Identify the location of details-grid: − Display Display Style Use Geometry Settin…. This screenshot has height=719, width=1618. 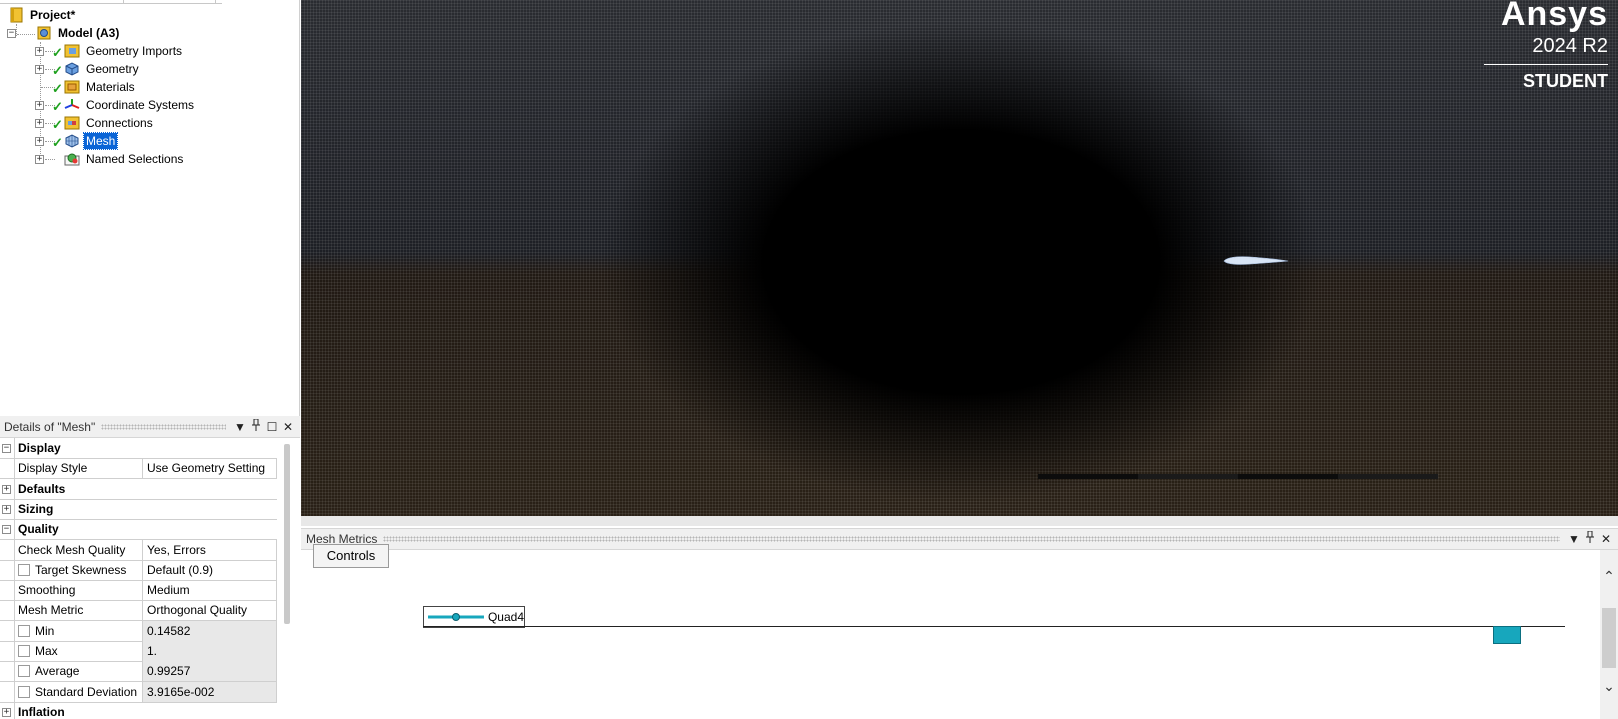
(150, 578).